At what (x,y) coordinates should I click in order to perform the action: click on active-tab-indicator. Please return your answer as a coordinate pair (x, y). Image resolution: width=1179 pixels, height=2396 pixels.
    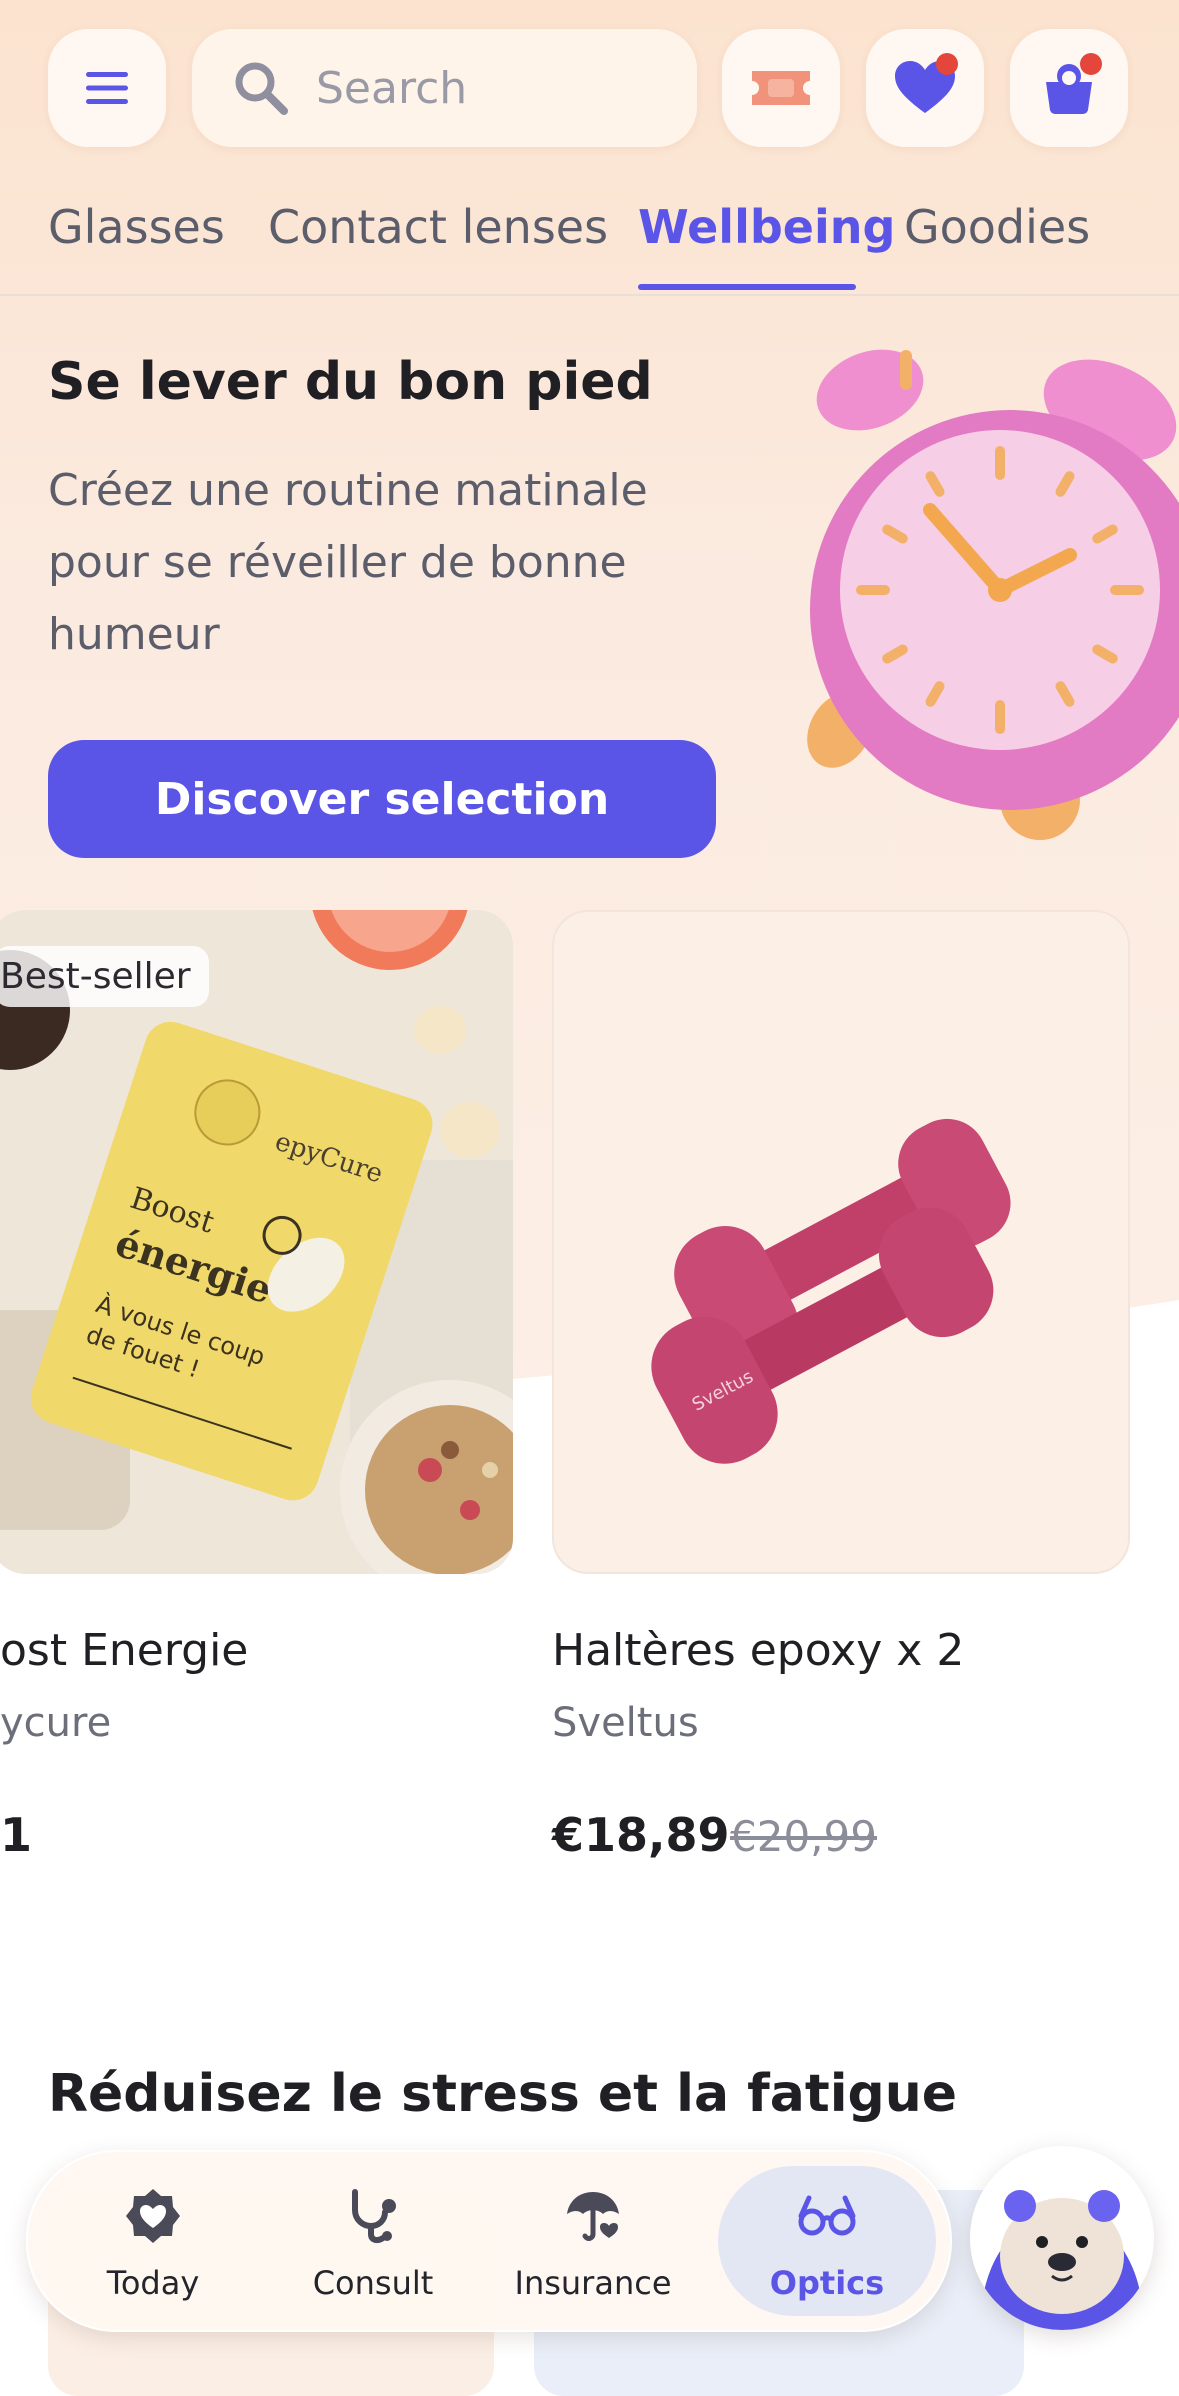
    Looking at the image, I should click on (747, 287).